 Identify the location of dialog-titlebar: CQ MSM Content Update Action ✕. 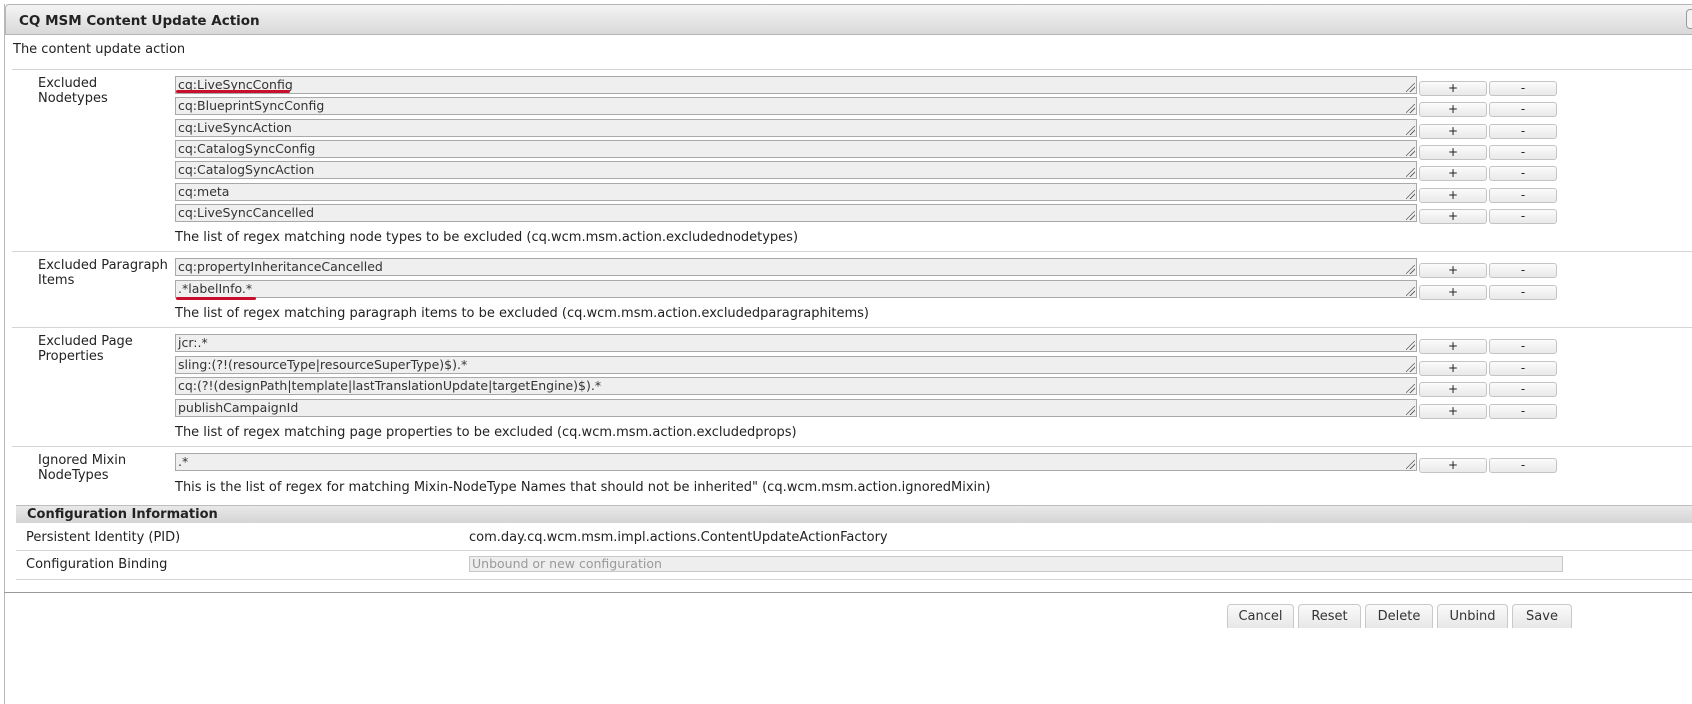
(848, 19).